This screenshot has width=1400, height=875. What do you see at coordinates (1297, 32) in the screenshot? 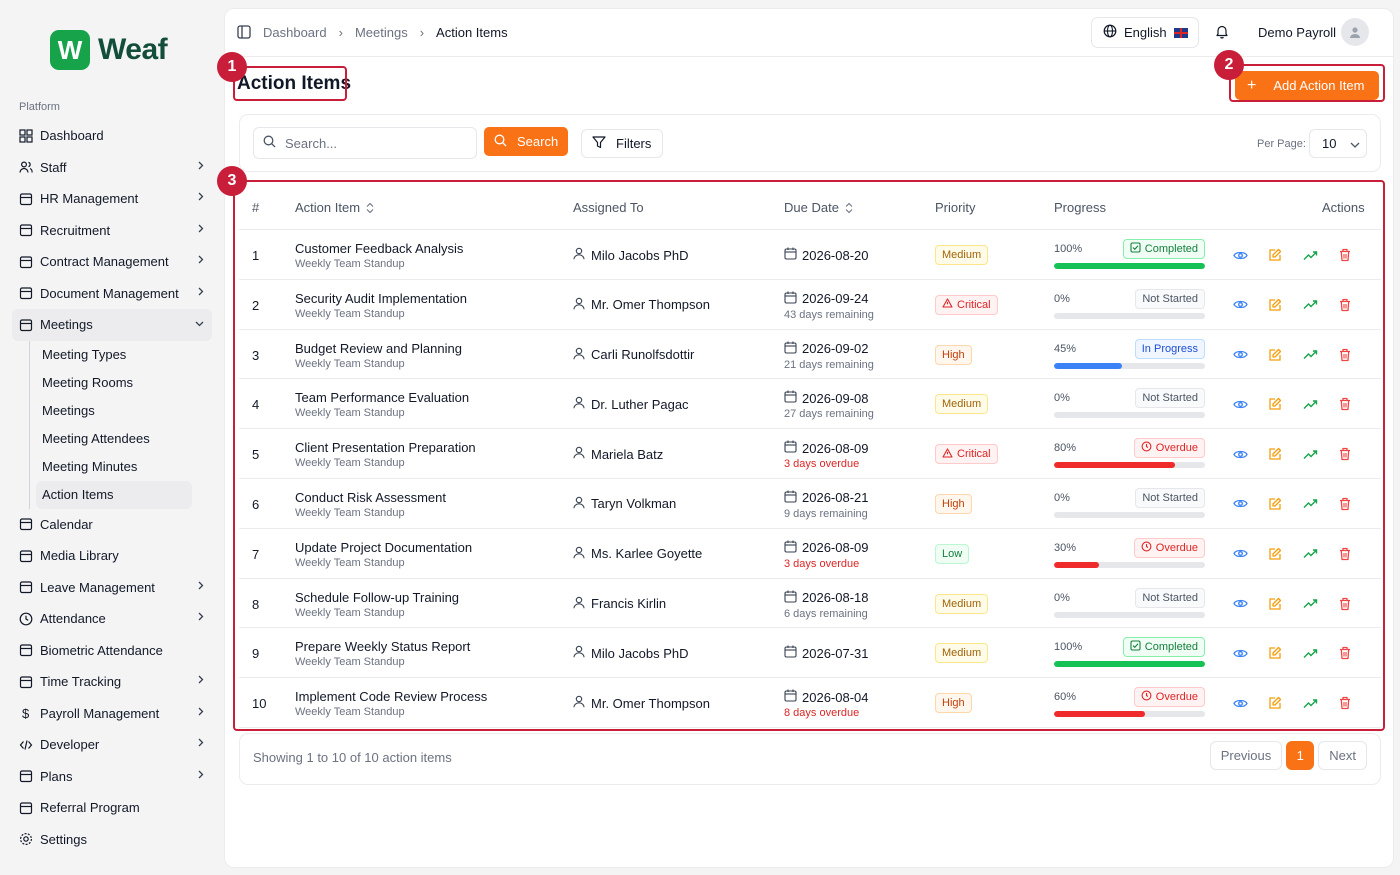
I see `user-name: Demo Payroll` at bounding box center [1297, 32].